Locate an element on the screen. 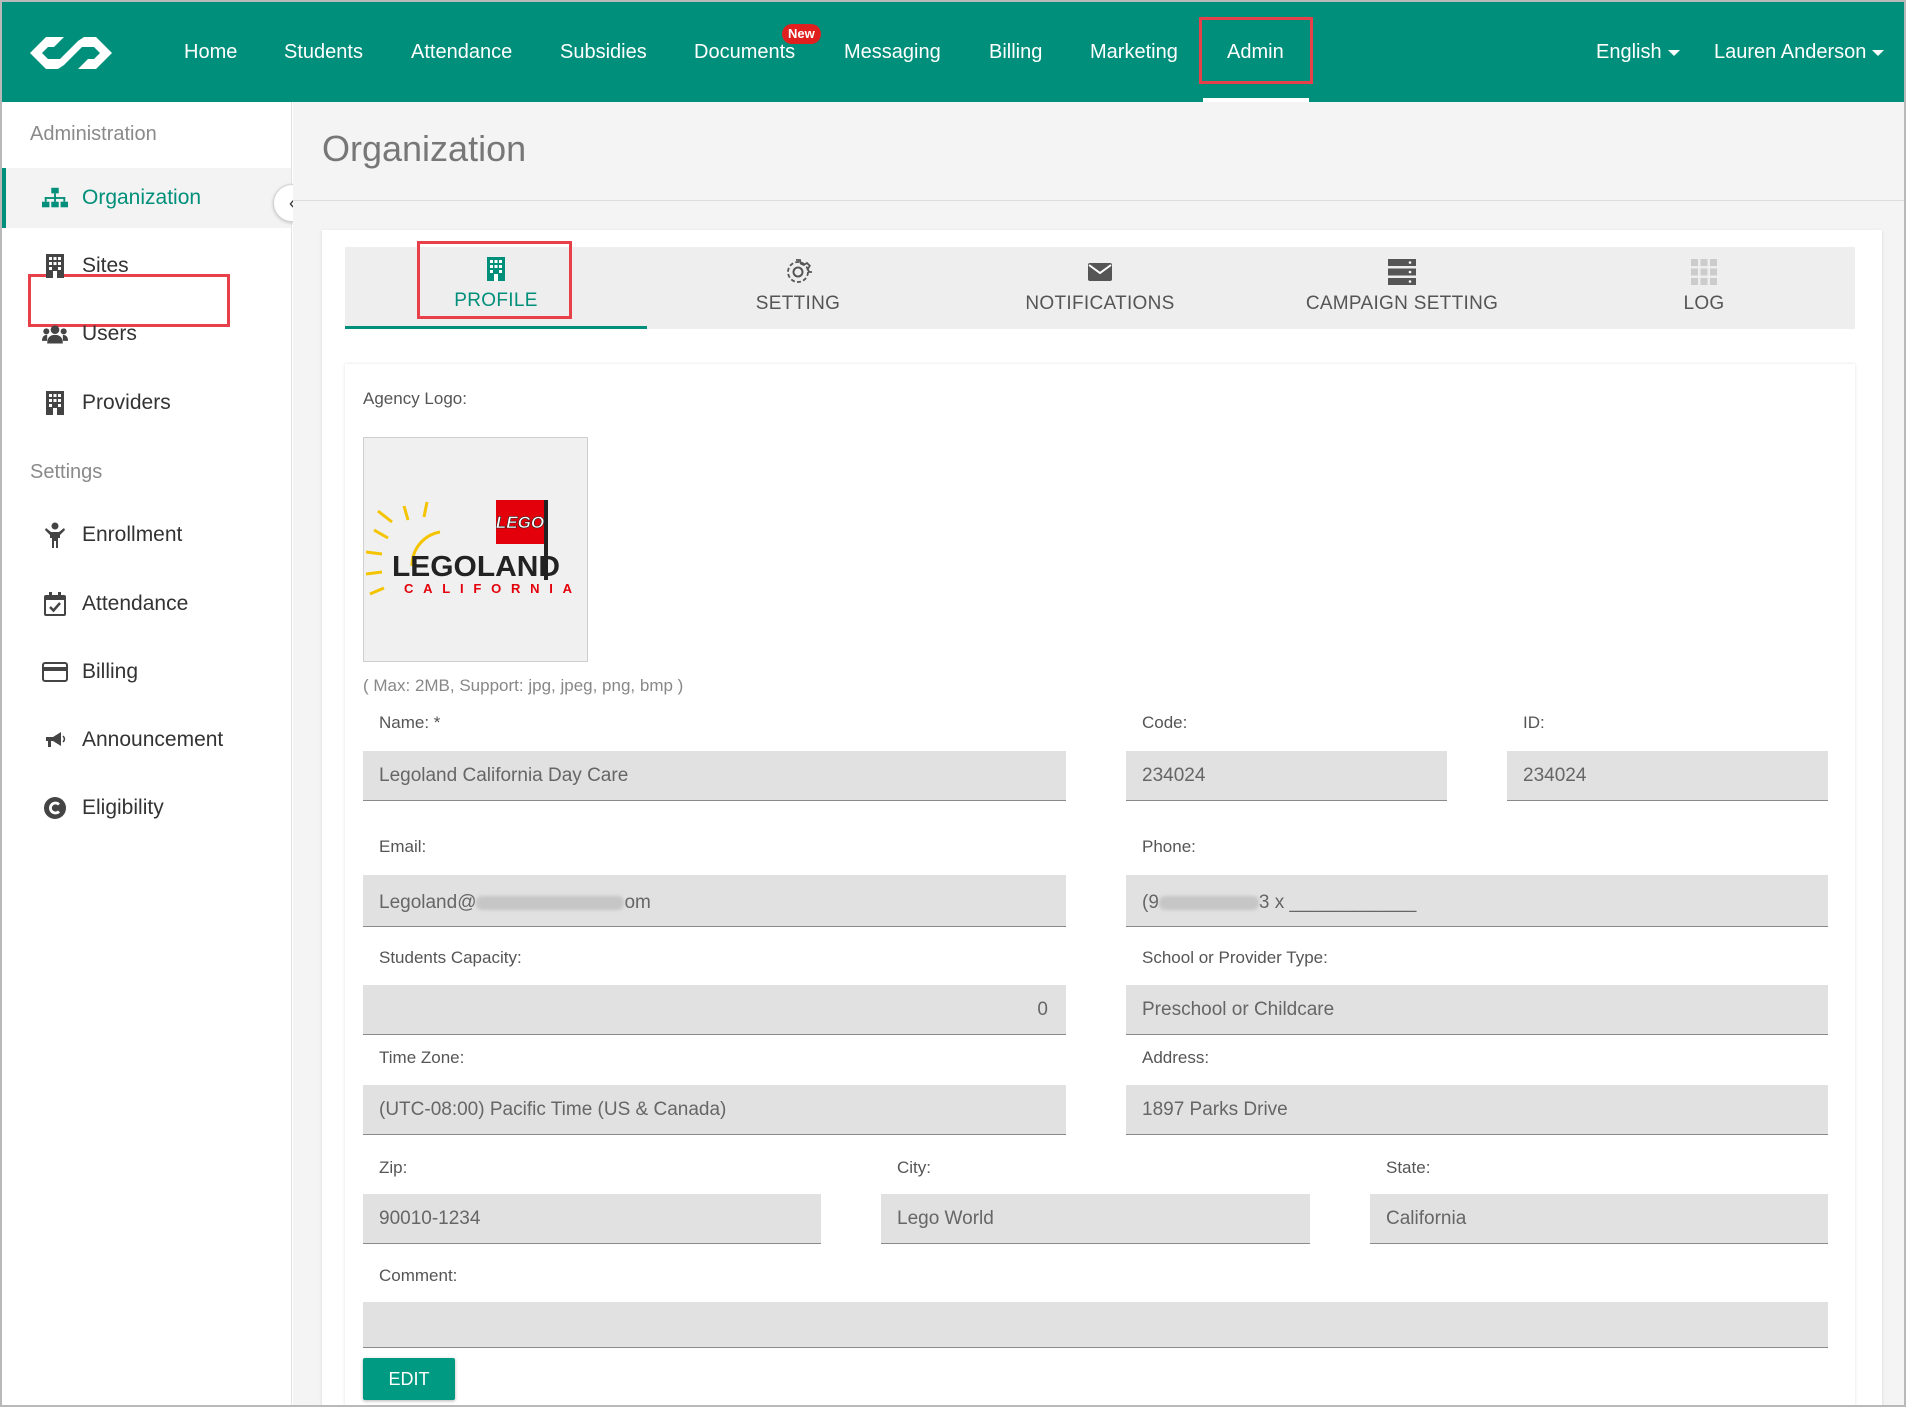 The height and width of the screenshot is (1407, 1906). email-field: Legoland@ om is located at coordinates (714, 901).